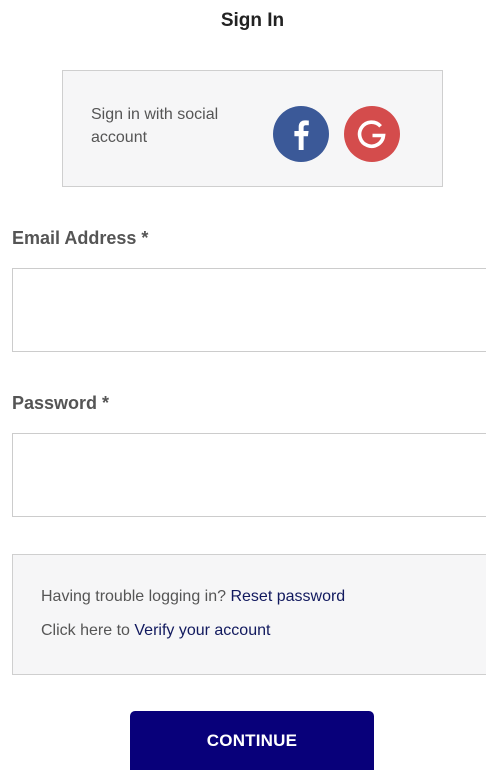  I want to click on google-sign-in-button, so click(372, 134).